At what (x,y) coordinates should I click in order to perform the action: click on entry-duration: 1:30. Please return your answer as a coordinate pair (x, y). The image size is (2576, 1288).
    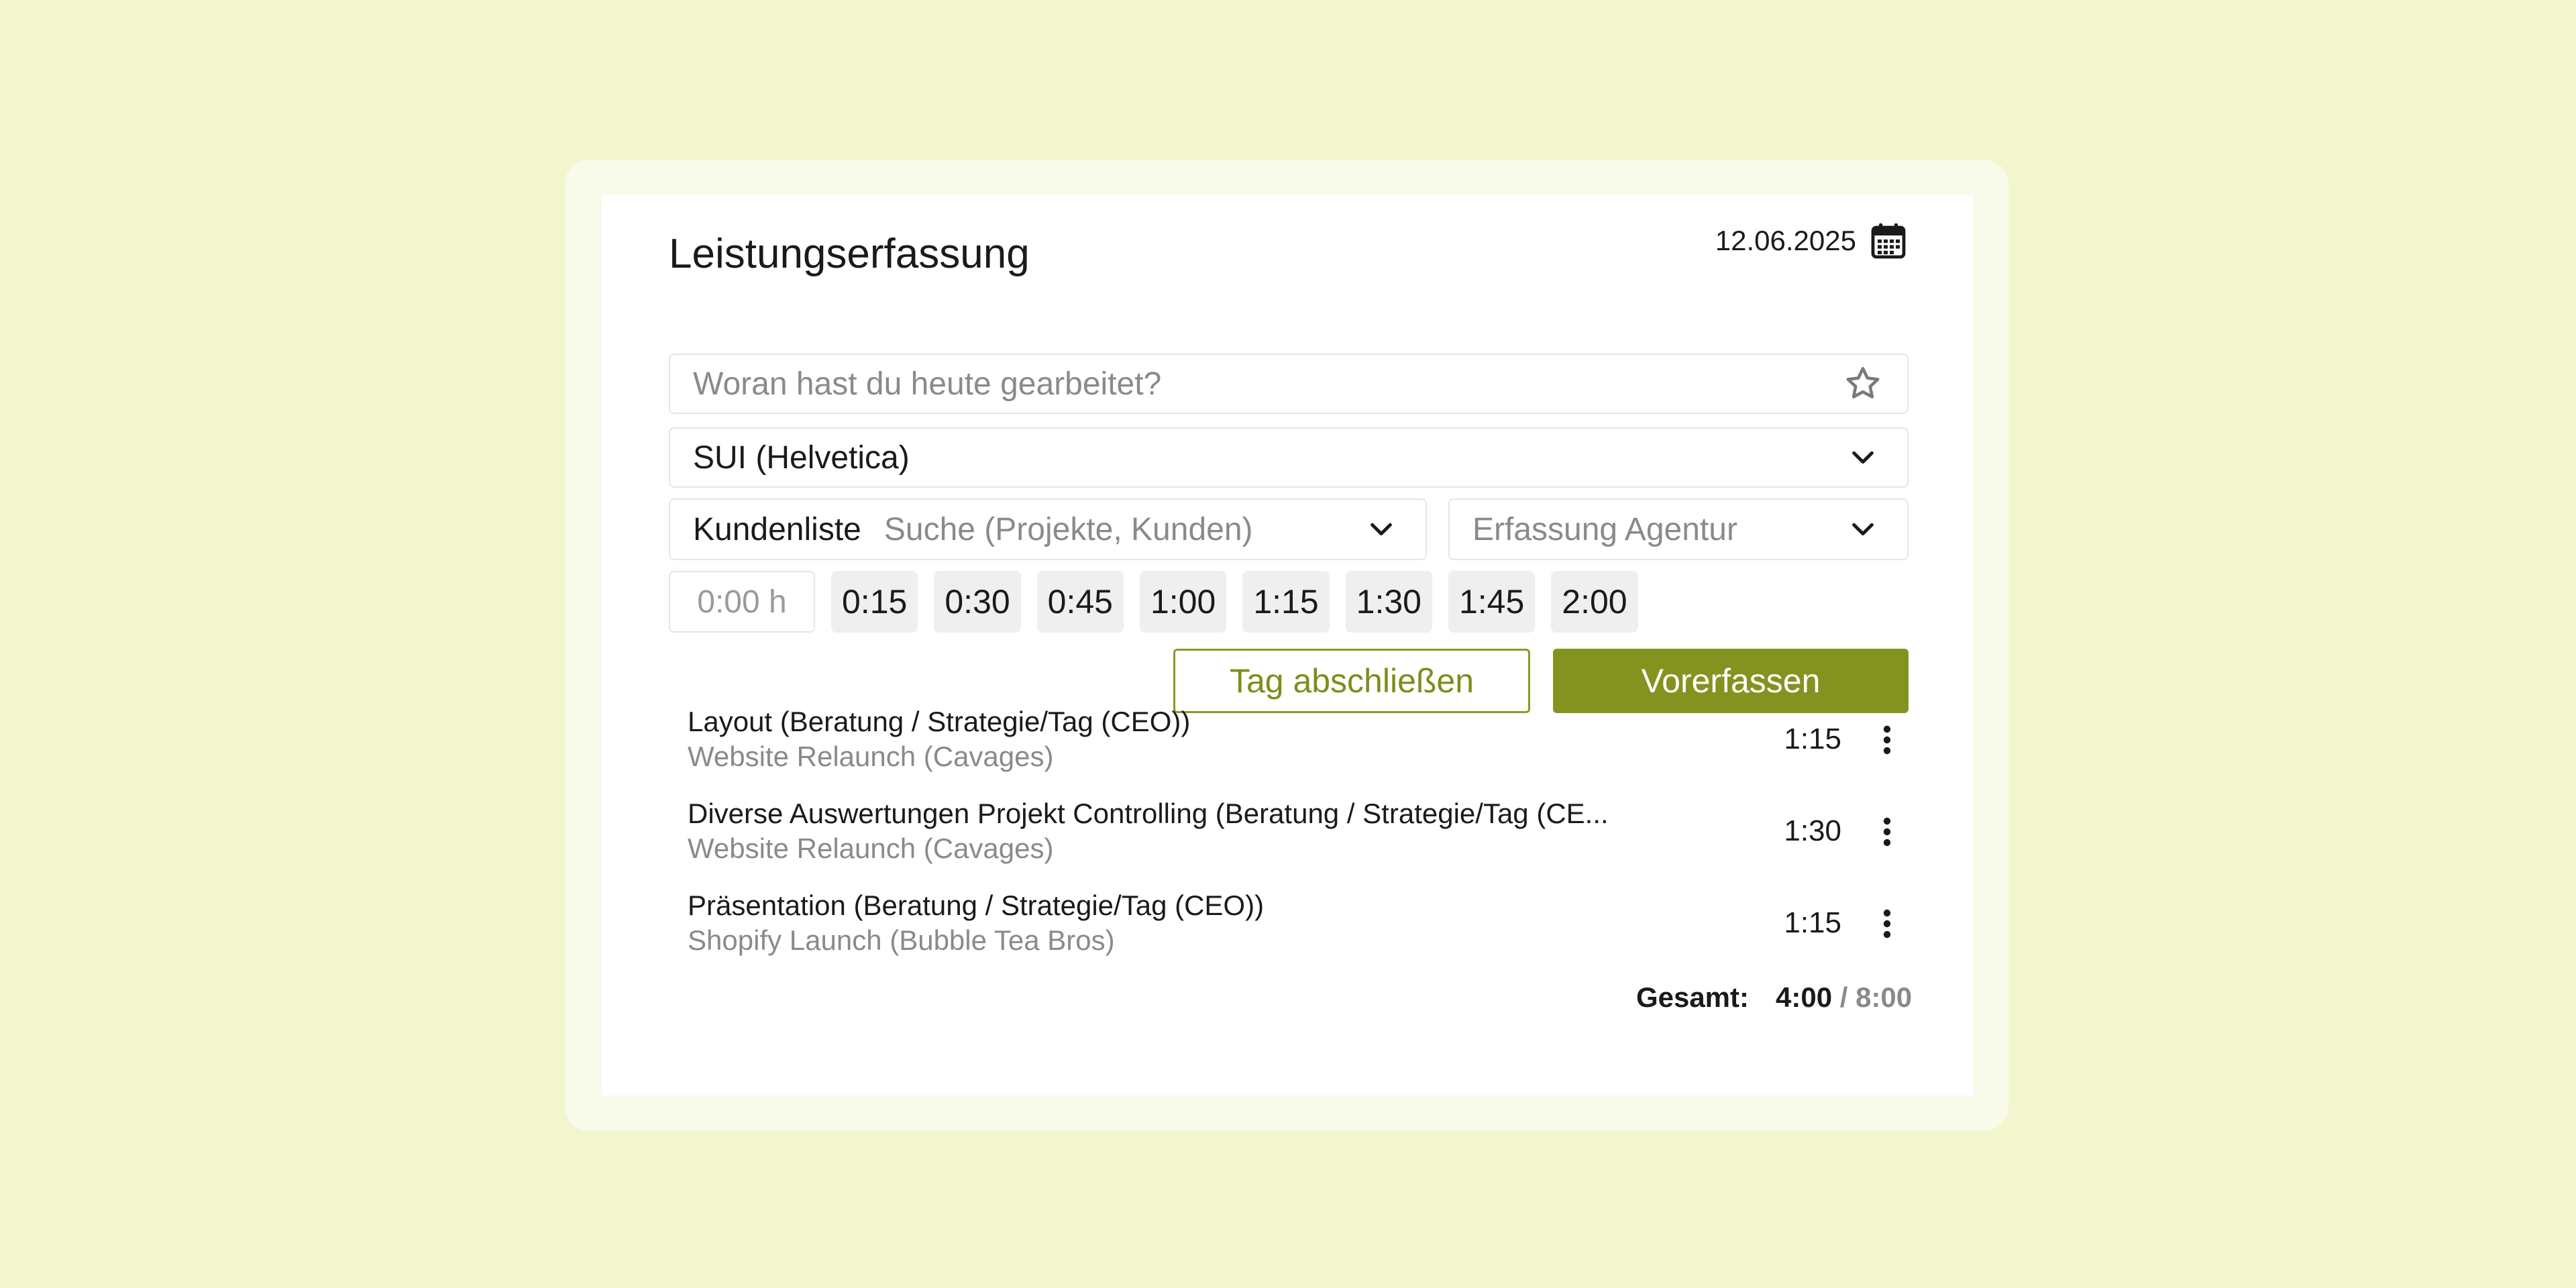
    Looking at the image, I should click on (1812, 830).